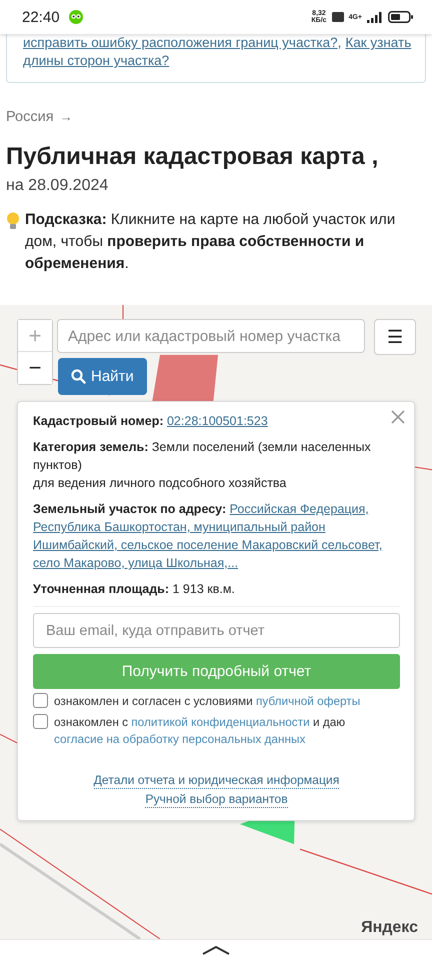 This screenshot has height=960, width=432. Describe the element at coordinates (401, 17) in the screenshot. I see `battery-icon` at that location.